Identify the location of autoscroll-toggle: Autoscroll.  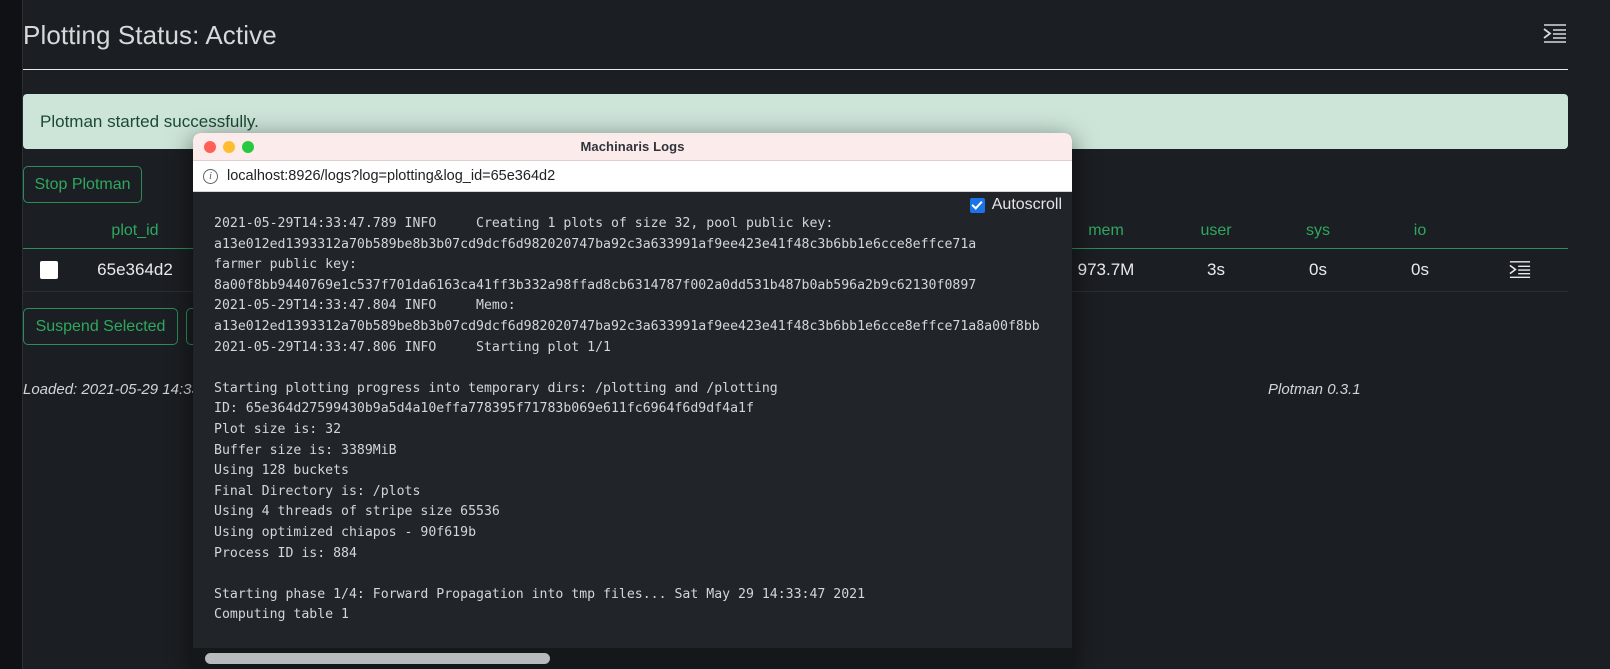
(1015, 205).